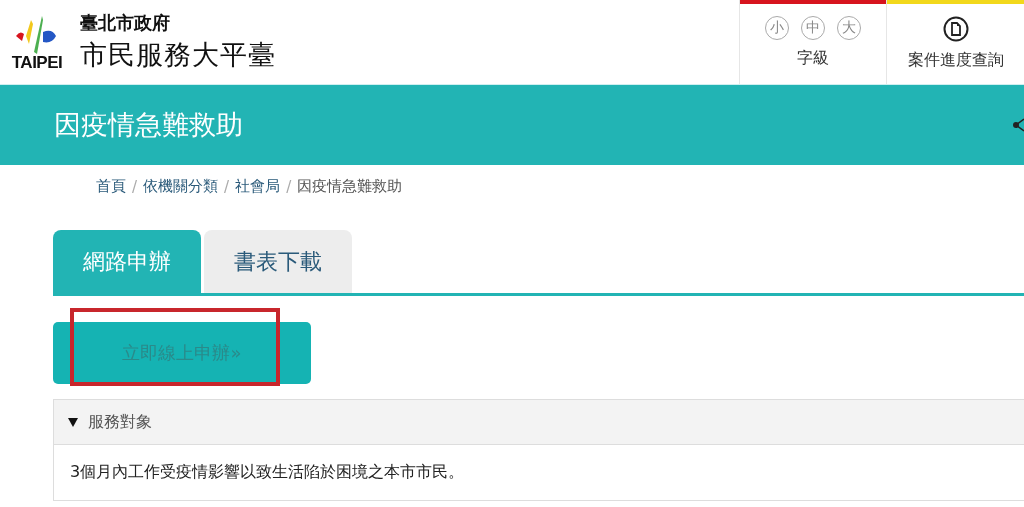 The height and width of the screenshot is (507, 1024). What do you see at coordinates (1018, 125) in the screenshot?
I see `share-icon` at bounding box center [1018, 125].